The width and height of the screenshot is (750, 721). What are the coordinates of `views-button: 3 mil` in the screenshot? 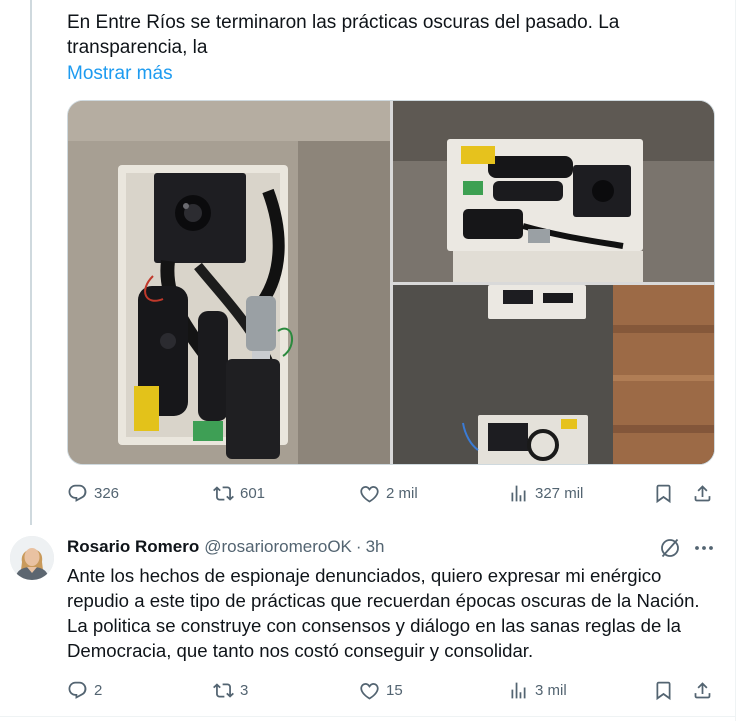 It's located at (537, 690).